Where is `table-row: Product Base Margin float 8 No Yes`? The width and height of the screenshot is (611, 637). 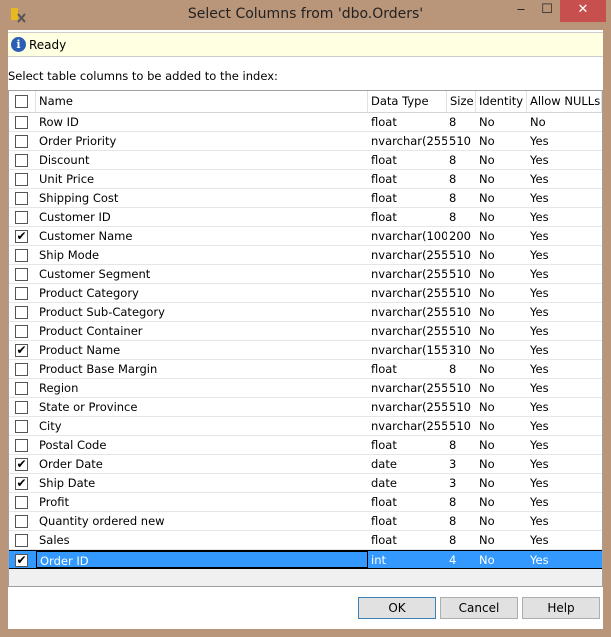
table-row: Product Base Margin float 8 No Yes is located at coordinates (305, 369).